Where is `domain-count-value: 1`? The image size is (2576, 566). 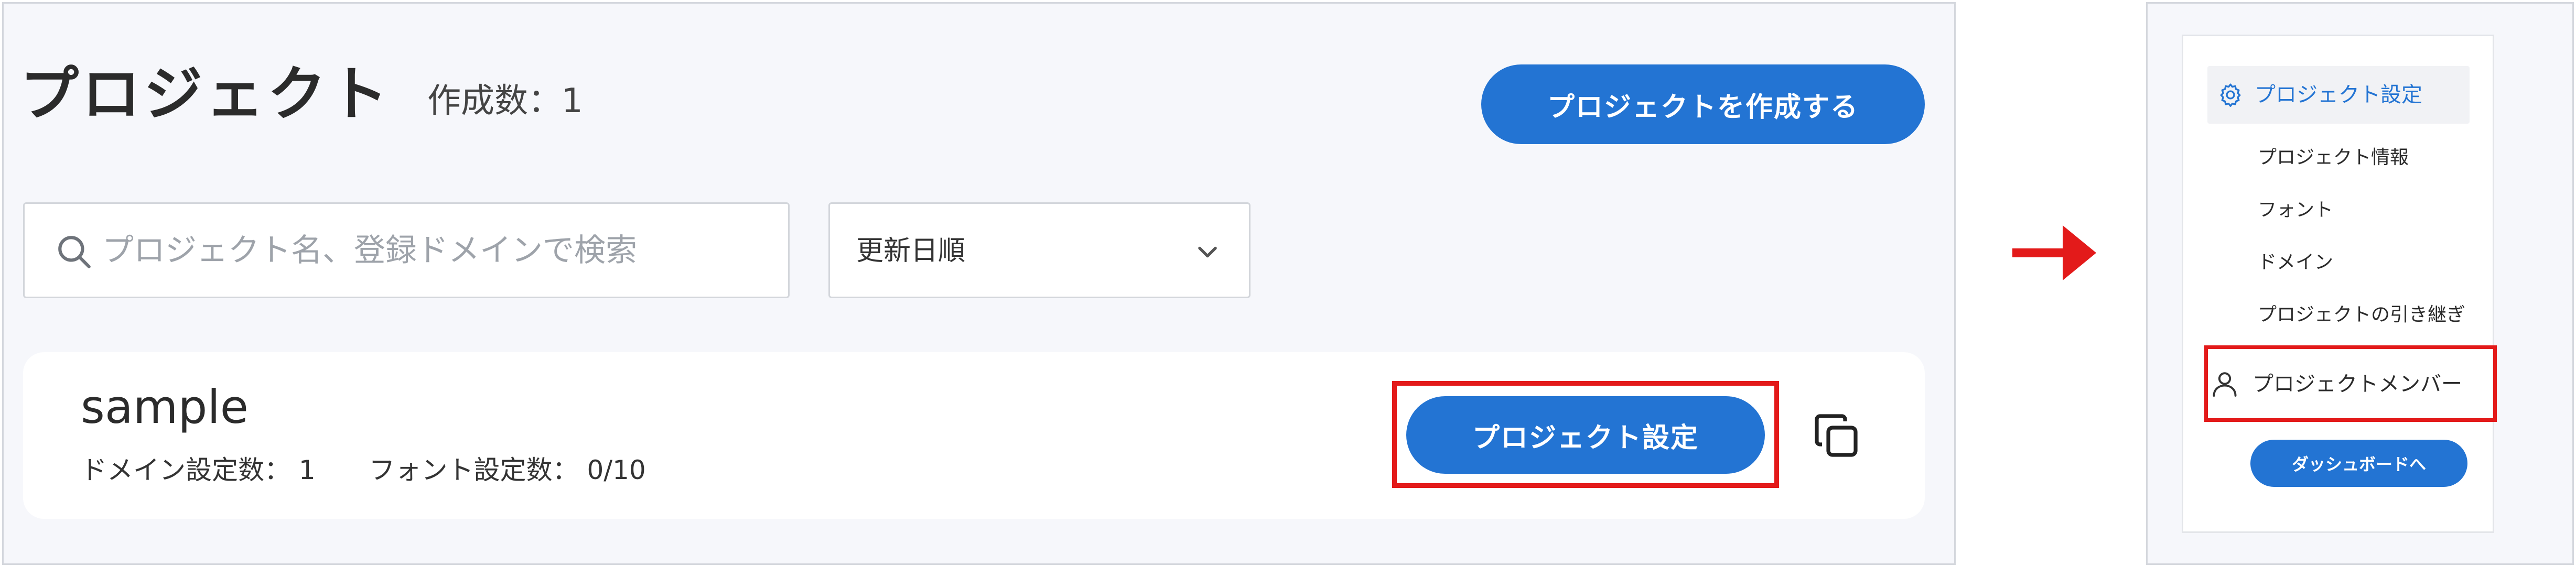
domain-count-value: 1 is located at coordinates (307, 470).